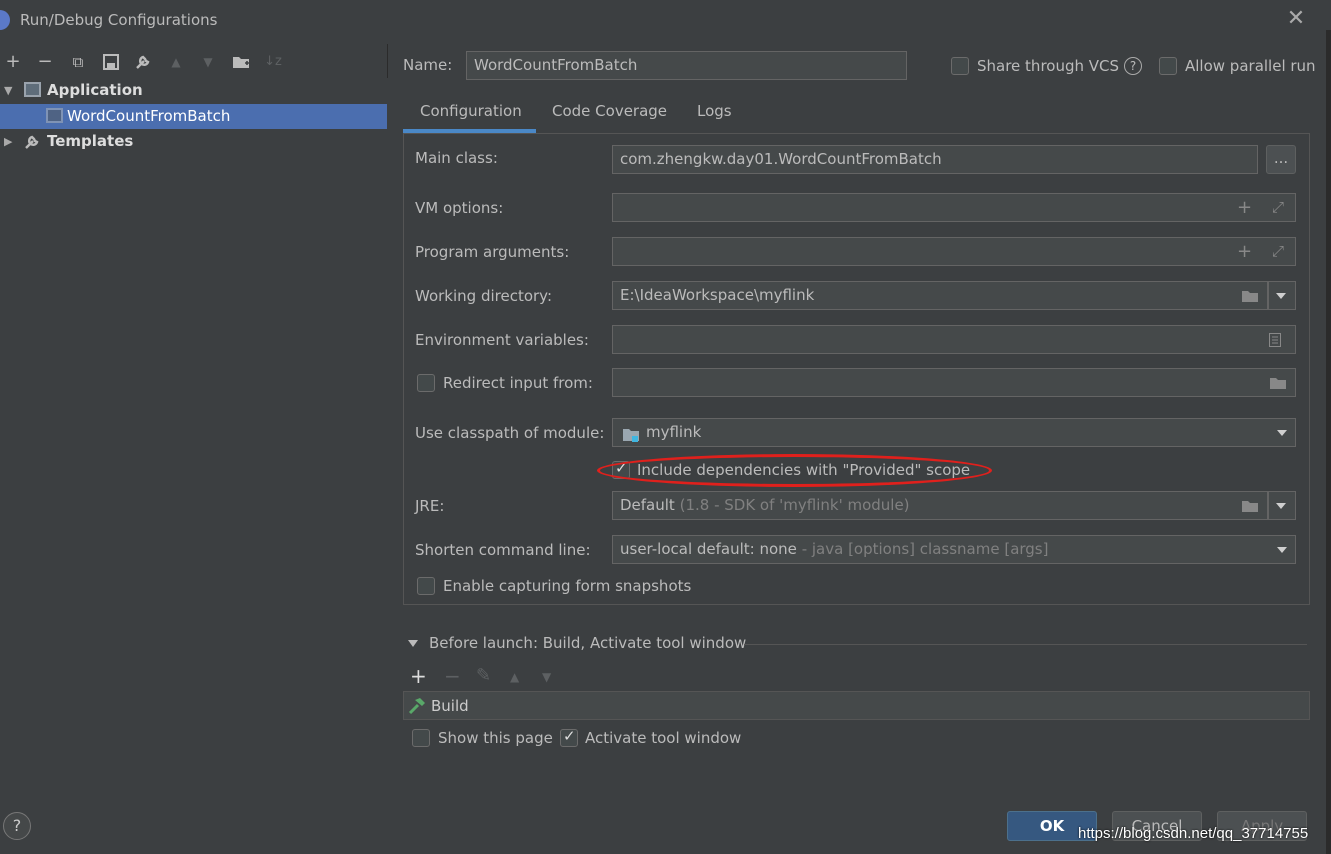 This screenshot has width=1331, height=854. What do you see at coordinates (450, 706) in the screenshot?
I see `build-task-label: Build` at bounding box center [450, 706].